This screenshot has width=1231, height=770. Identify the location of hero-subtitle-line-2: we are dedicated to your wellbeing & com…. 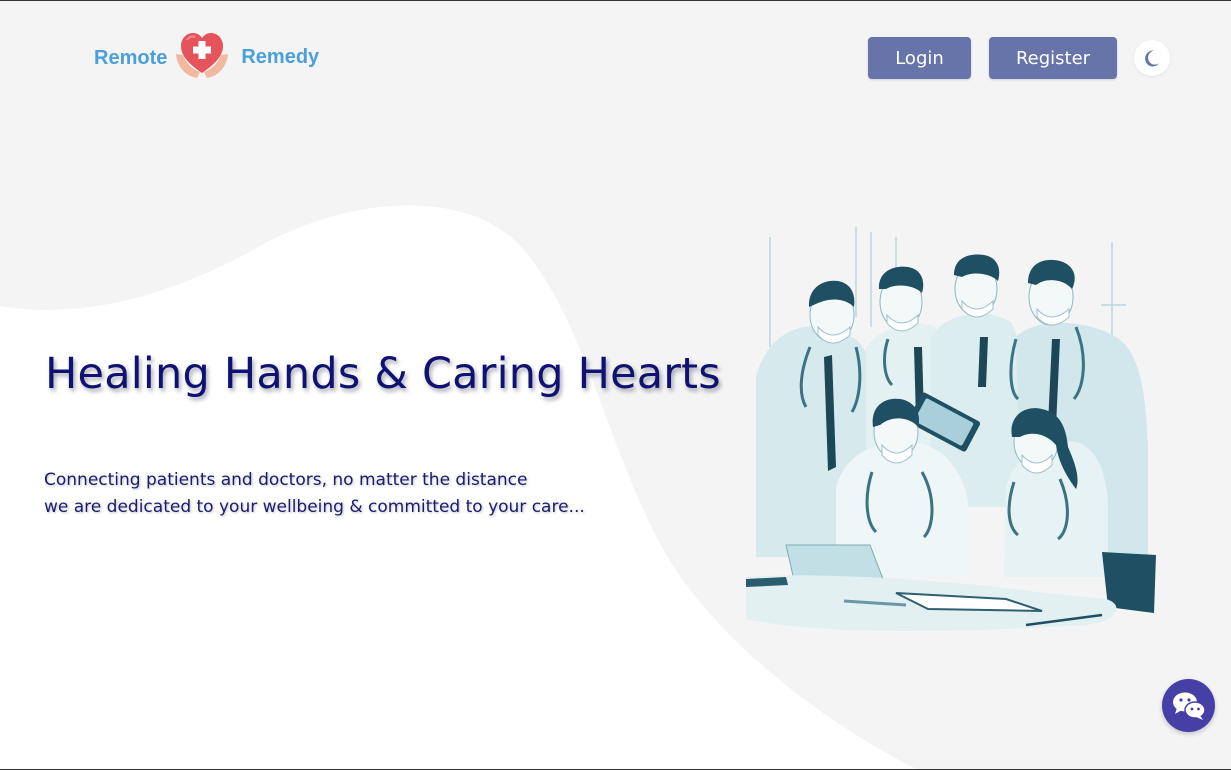
(314, 507).